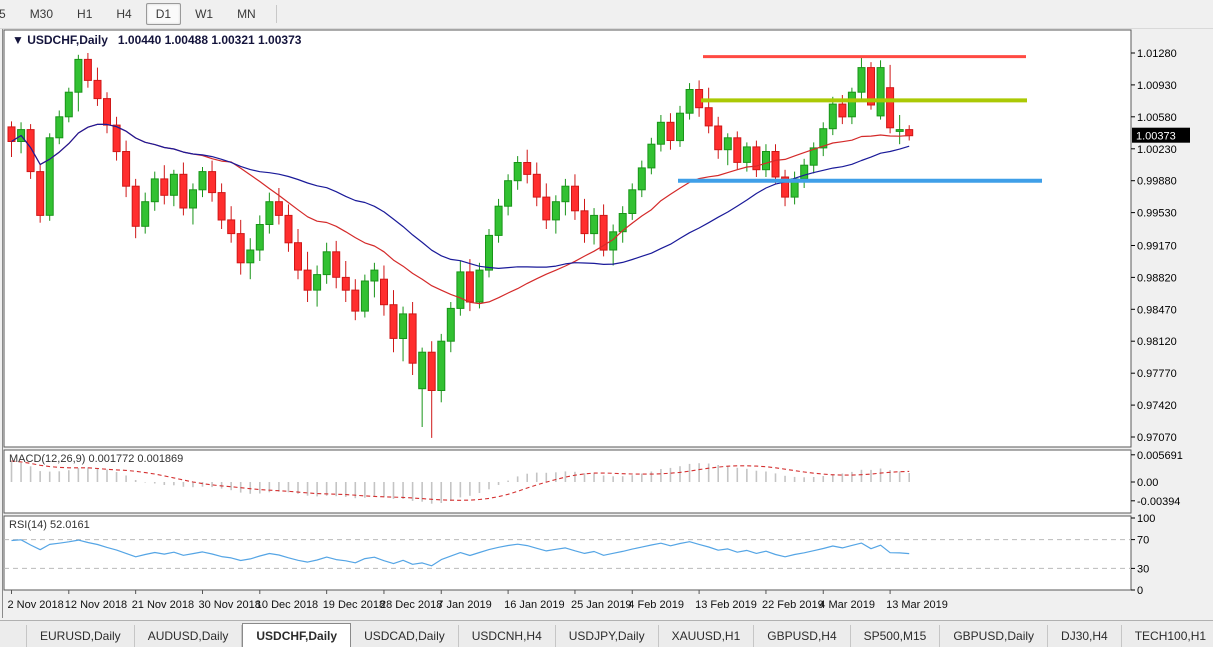 Image resolution: width=1213 pixels, height=647 pixels. I want to click on timeframe-button-h4: H4, so click(123, 14).